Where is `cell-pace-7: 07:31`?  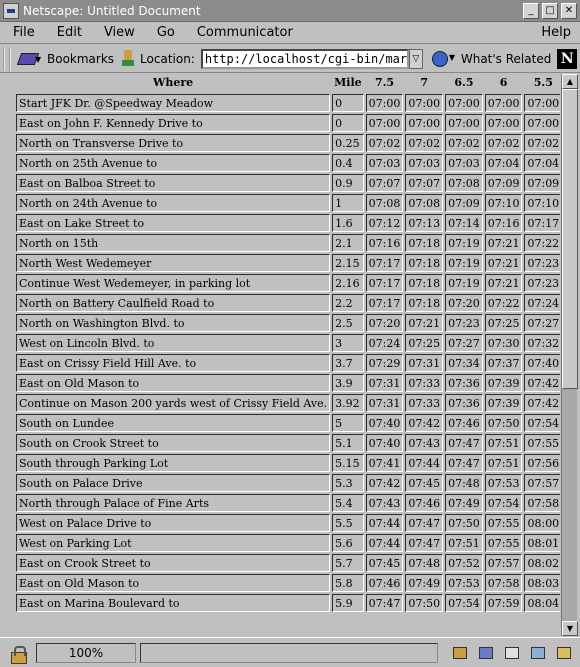 cell-pace-7: 07:31 is located at coordinates (424, 363).